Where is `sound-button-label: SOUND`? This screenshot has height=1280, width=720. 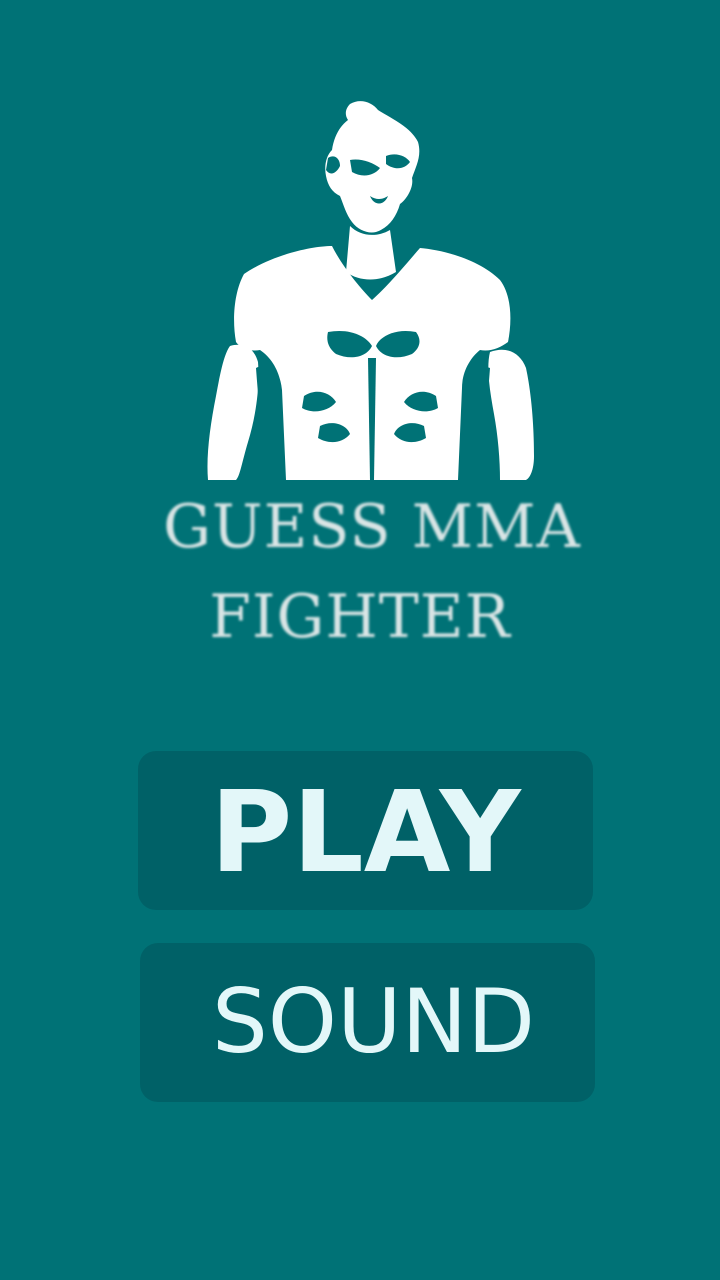
sound-button-label: SOUND is located at coordinates (373, 1021).